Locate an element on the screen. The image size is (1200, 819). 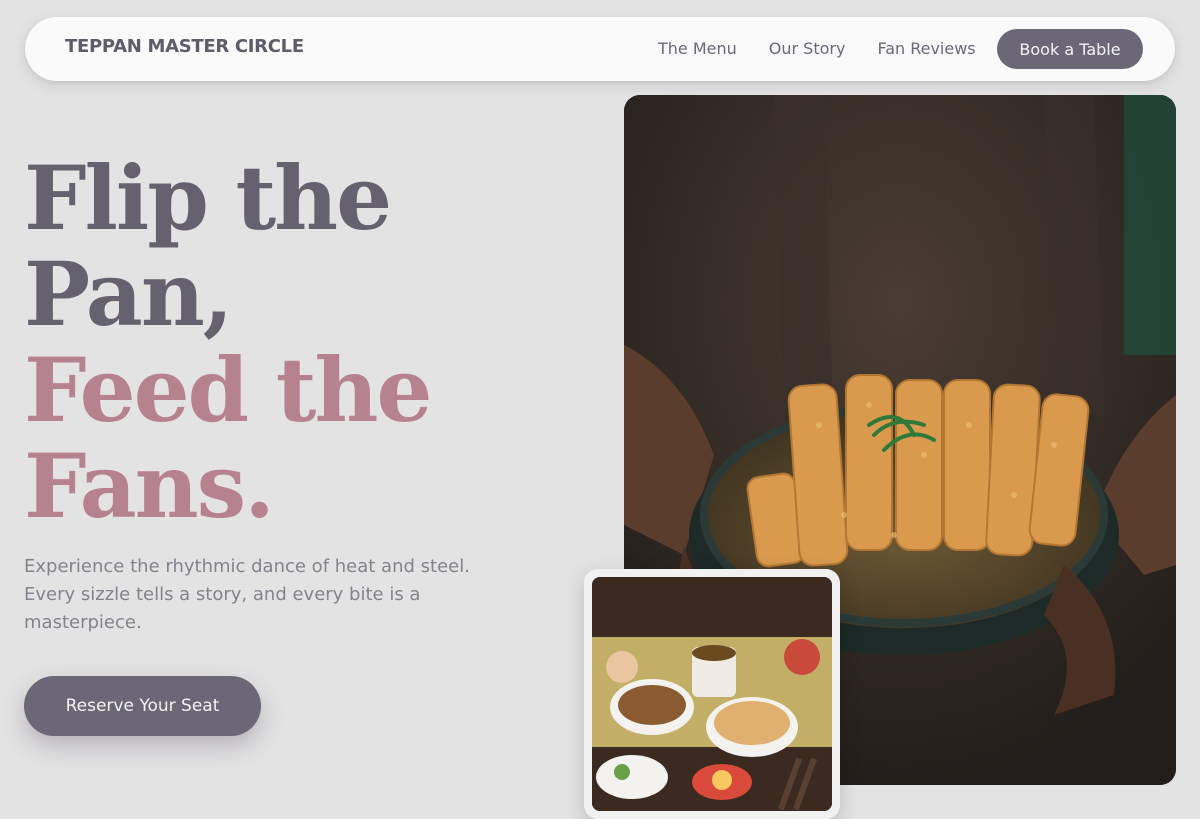
nav-link-story: Our Story is located at coordinates (807, 48).